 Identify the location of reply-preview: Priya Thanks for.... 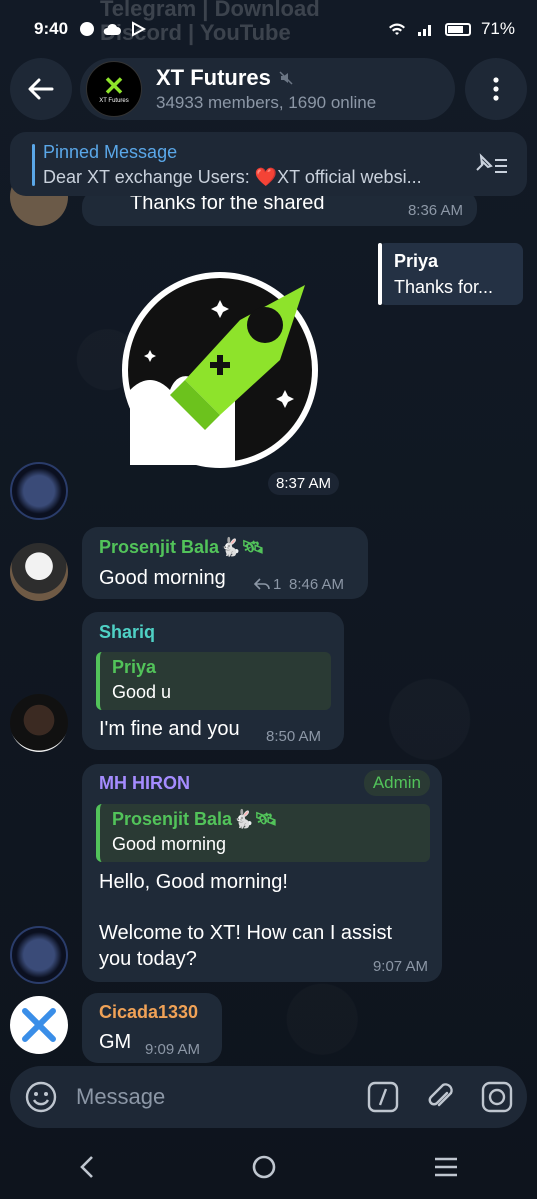
(450, 274).